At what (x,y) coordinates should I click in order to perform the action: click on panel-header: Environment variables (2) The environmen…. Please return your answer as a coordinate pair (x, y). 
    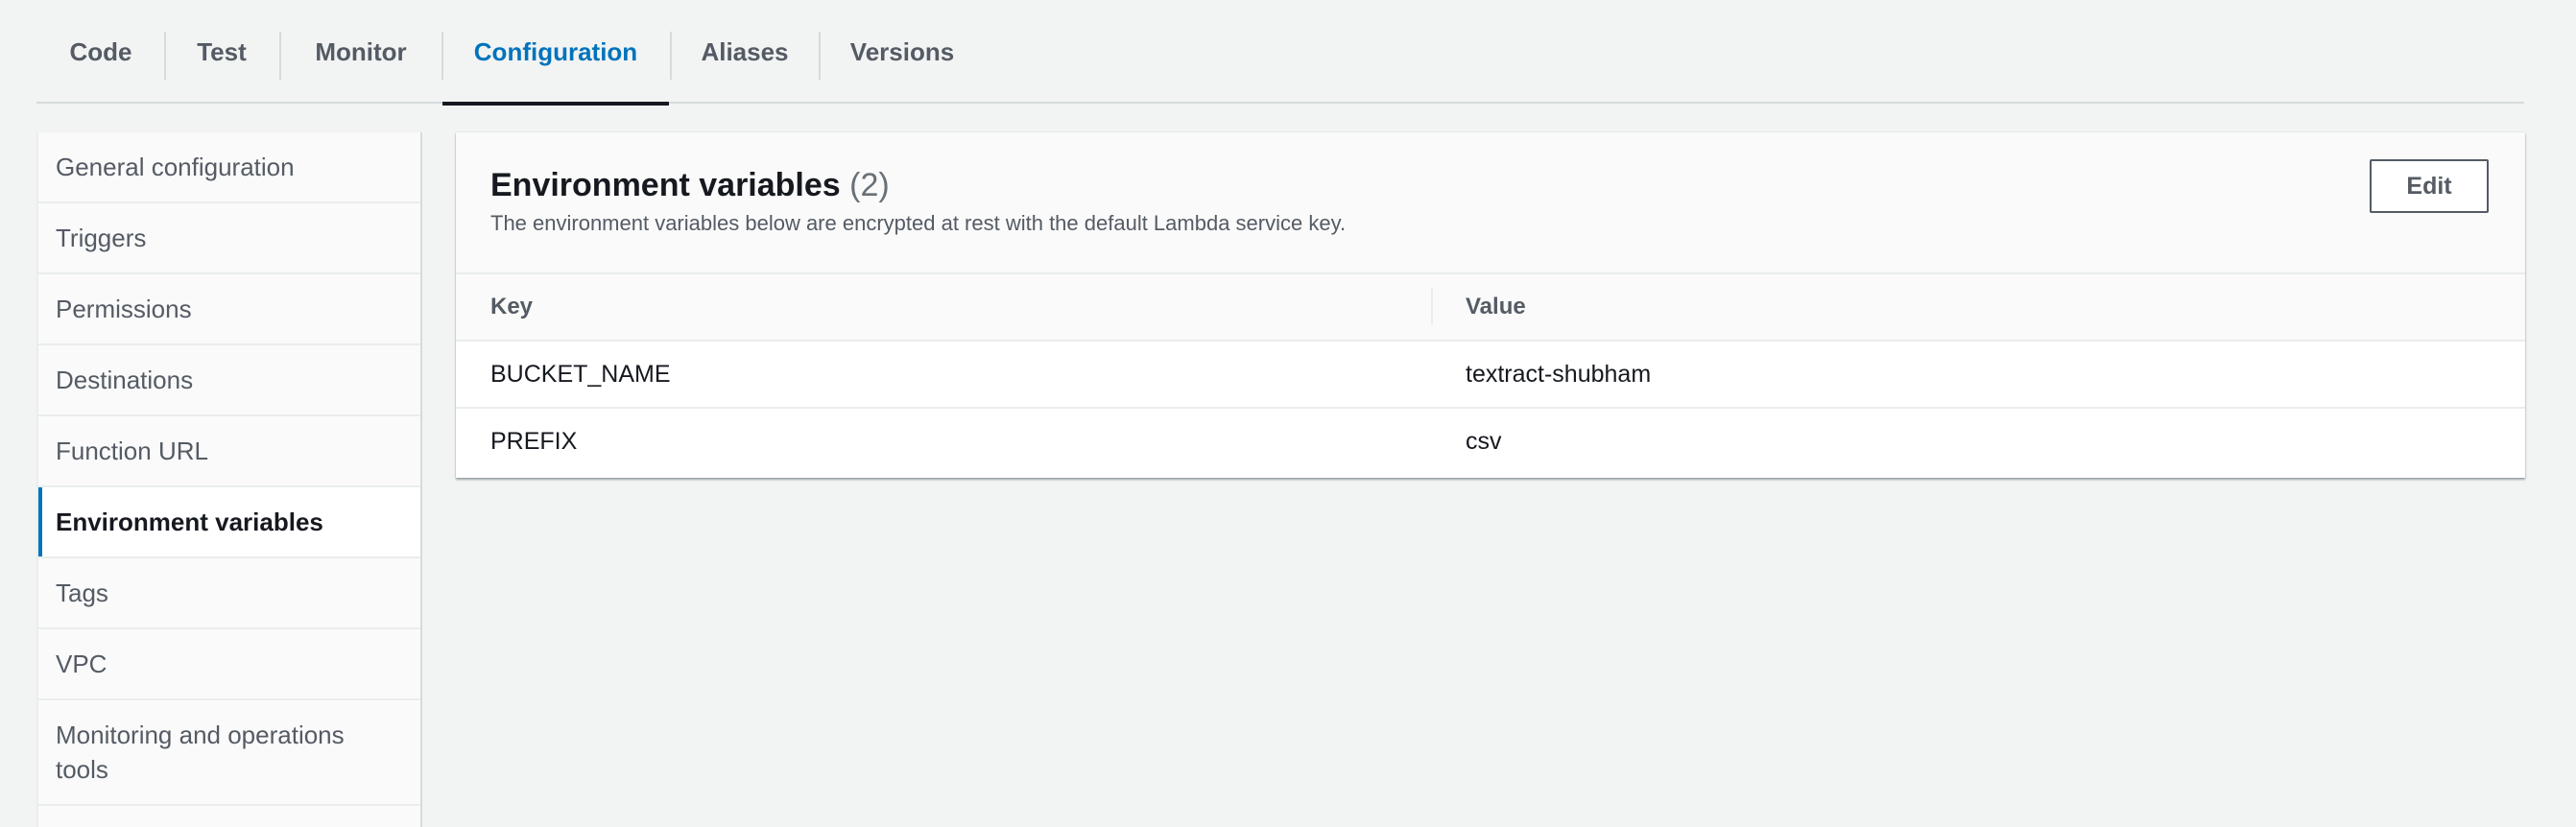
    Looking at the image, I should click on (1490, 203).